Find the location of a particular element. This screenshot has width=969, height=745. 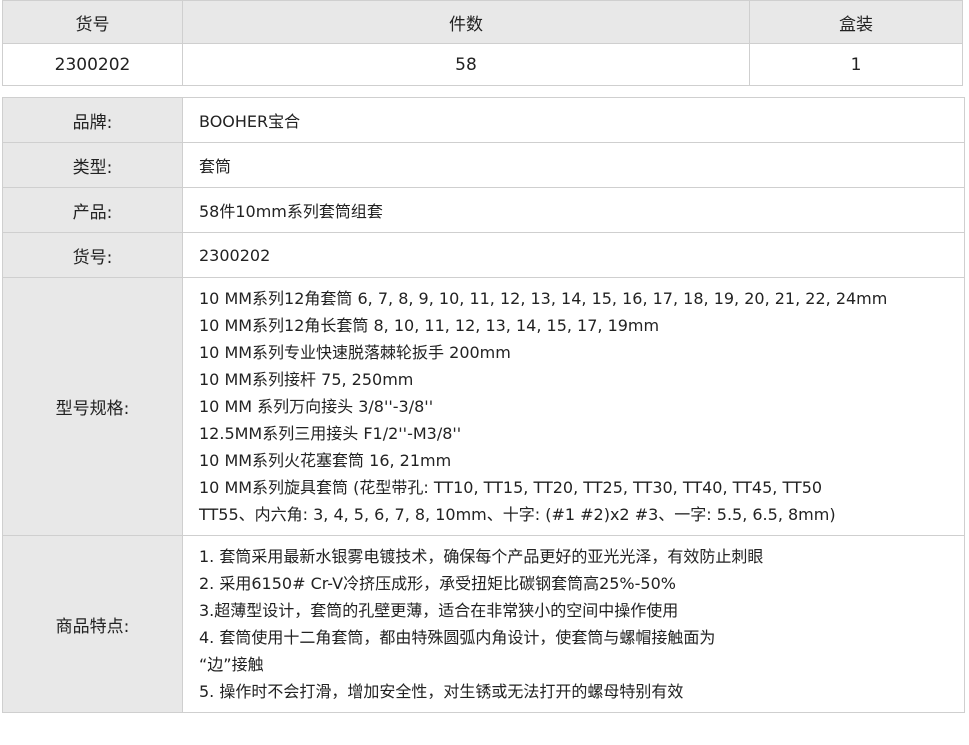

spec-row-item-no: 货号: 2300202 is located at coordinates (483, 255).